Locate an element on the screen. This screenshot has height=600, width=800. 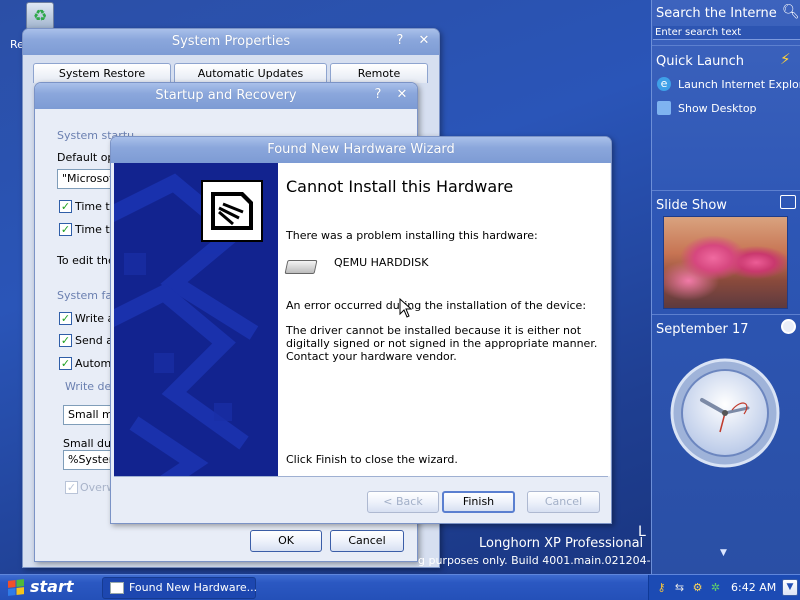
default-os-select: "Microsoft is located at coordinates (87, 179).